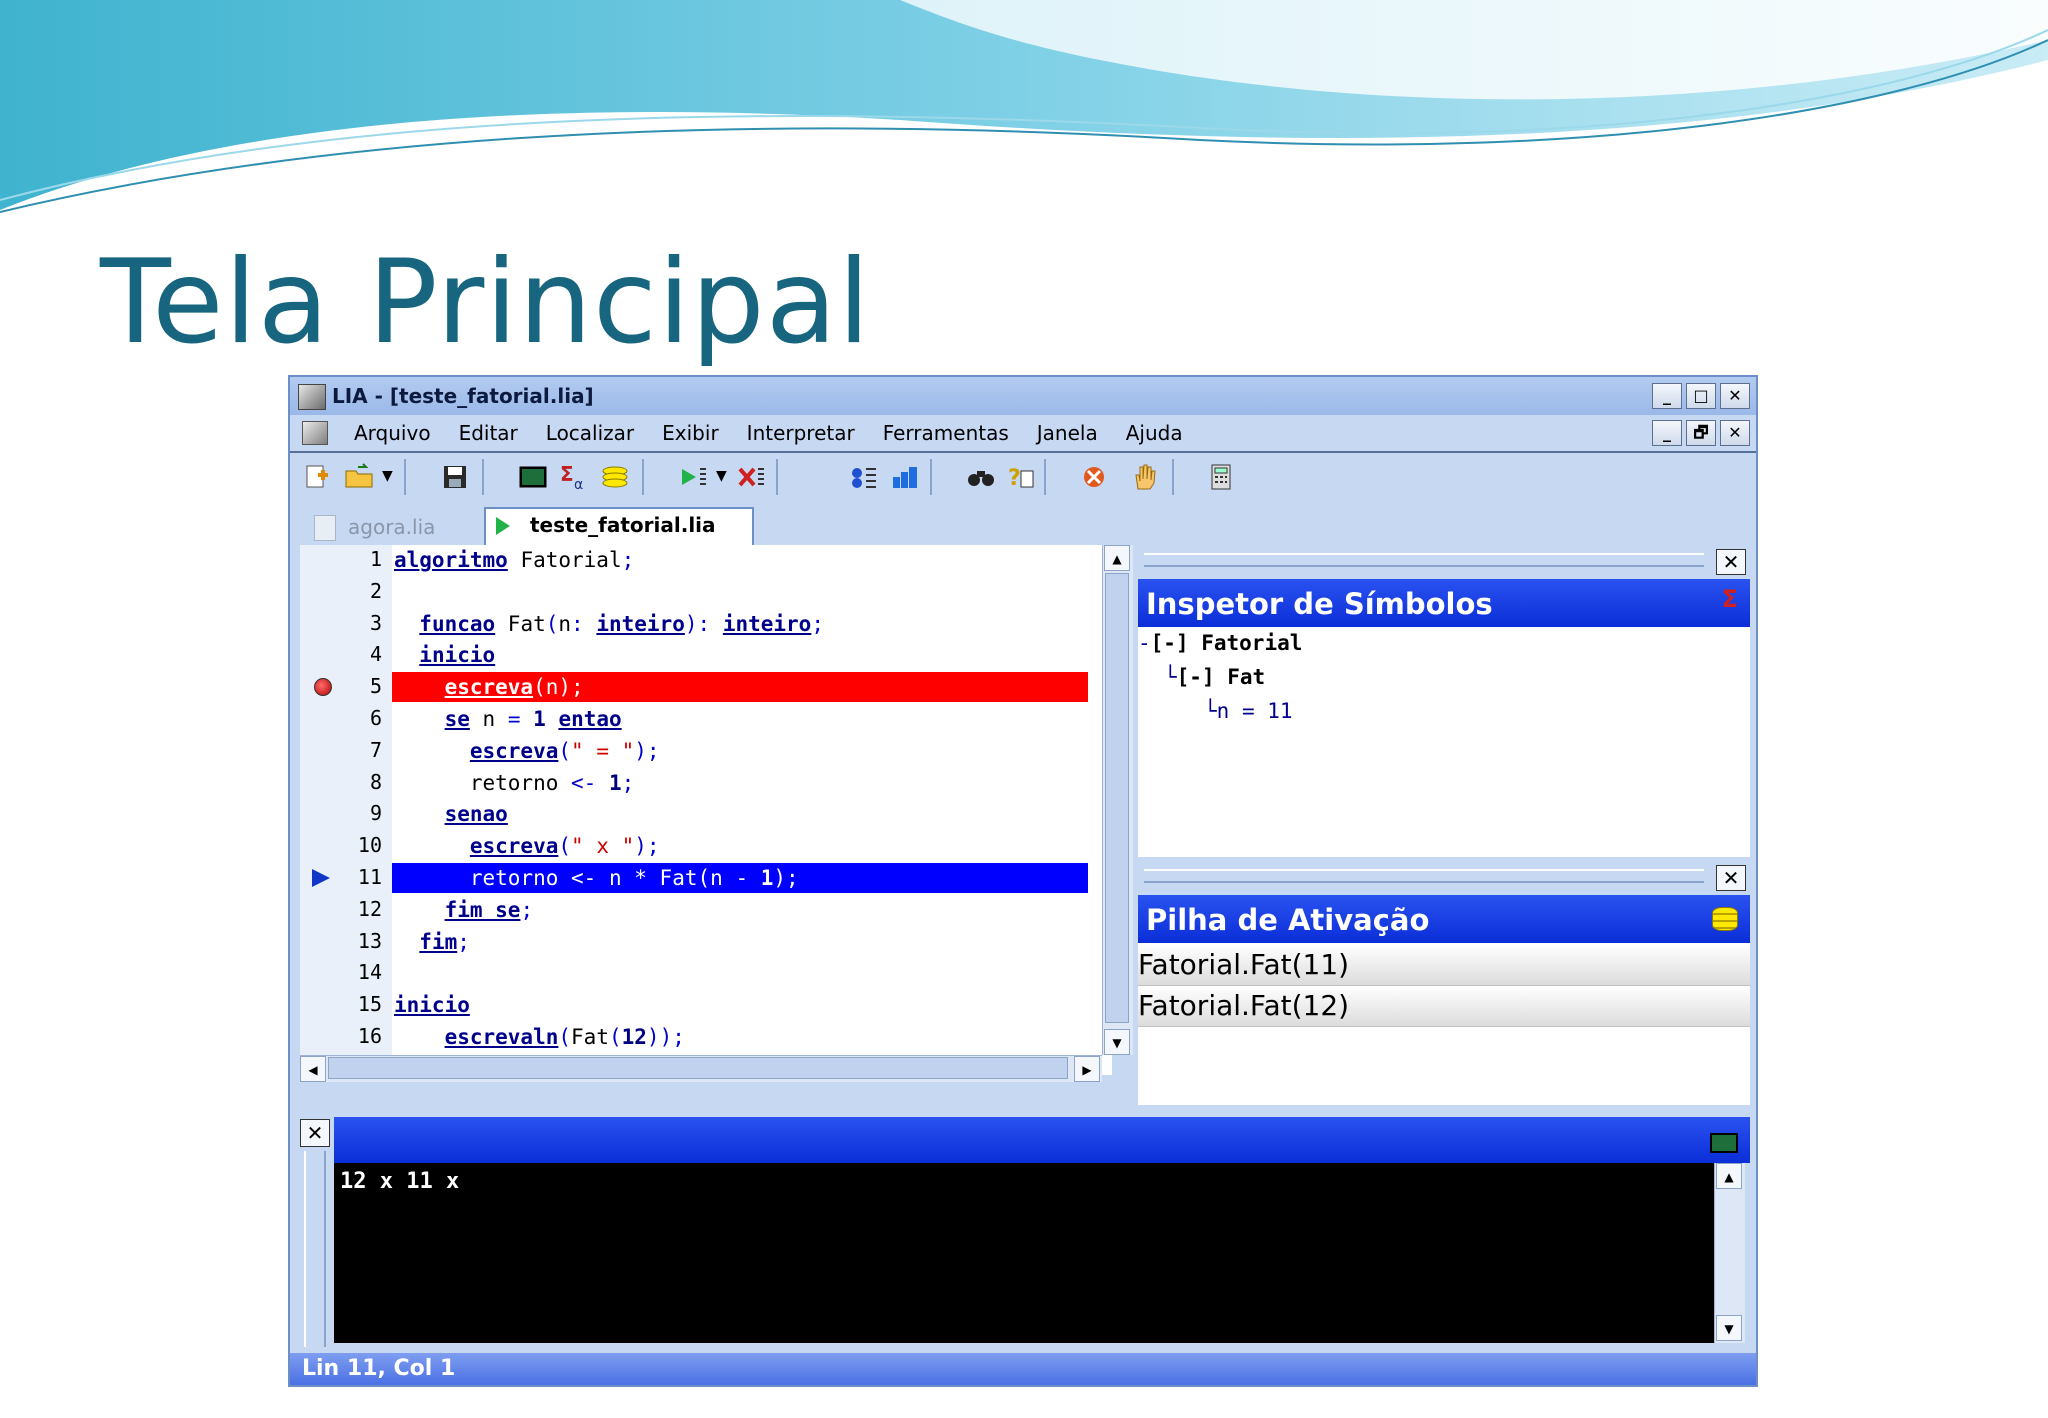 This screenshot has height=1418, width=2048. I want to click on code-line: 4 inicio, so click(696, 656).